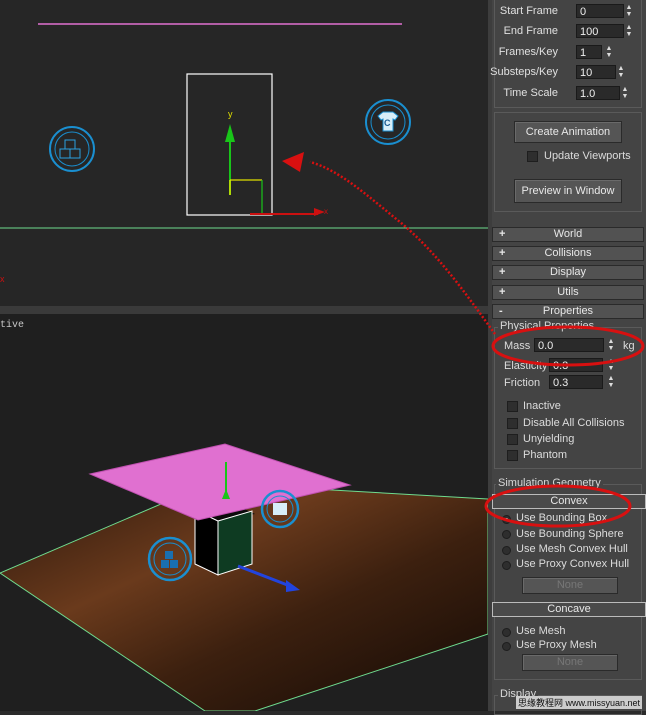  I want to click on use-mesh-radio, so click(506, 632).